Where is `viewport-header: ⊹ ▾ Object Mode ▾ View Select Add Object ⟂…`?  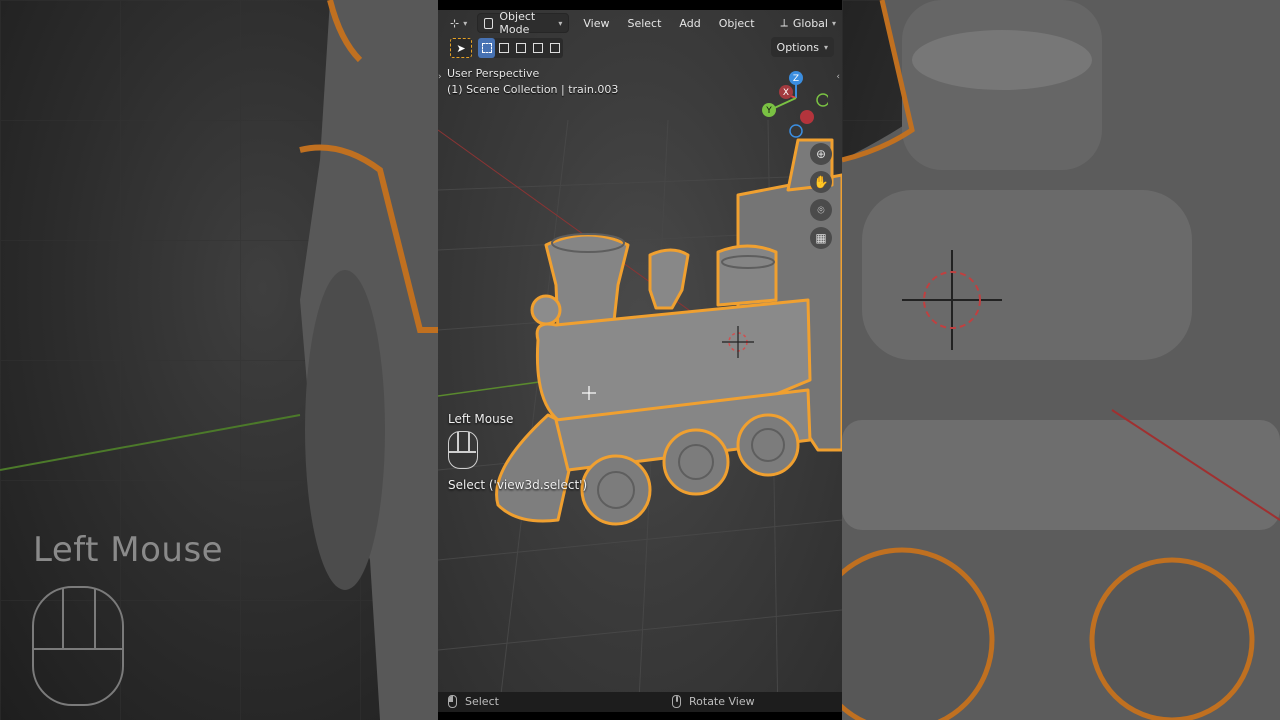 viewport-header: ⊹ ▾ Object Mode ▾ View Select Add Object ⟂… is located at coordinates (640, 23).